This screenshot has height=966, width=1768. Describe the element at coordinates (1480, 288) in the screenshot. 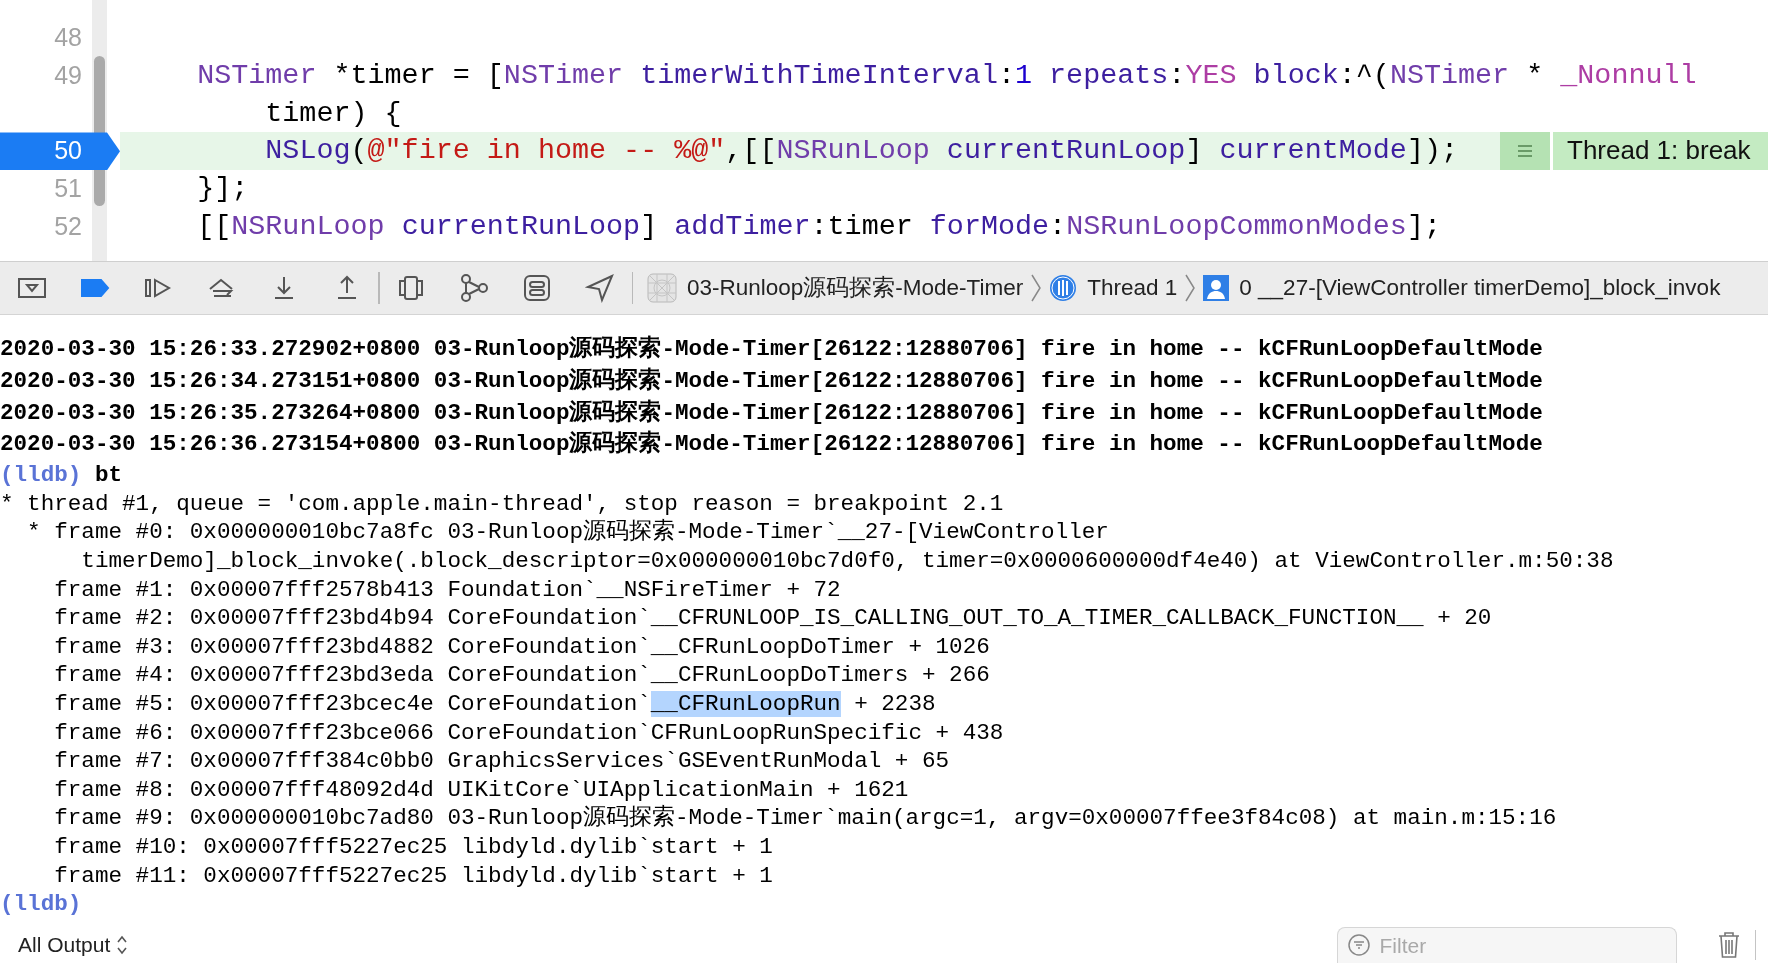

I see `breadcrumb-item: 0 __27-[ViewController timerDemo]_block_invok` at that location.